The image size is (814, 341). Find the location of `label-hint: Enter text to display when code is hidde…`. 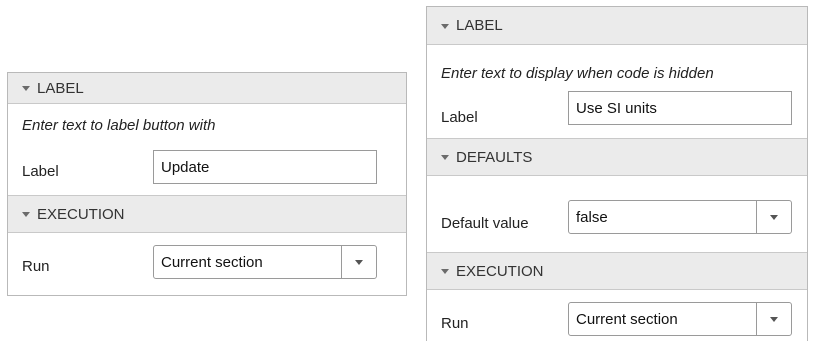

label-hint: Enter text to display when code is hidde… is located at coordinates (577, 73).